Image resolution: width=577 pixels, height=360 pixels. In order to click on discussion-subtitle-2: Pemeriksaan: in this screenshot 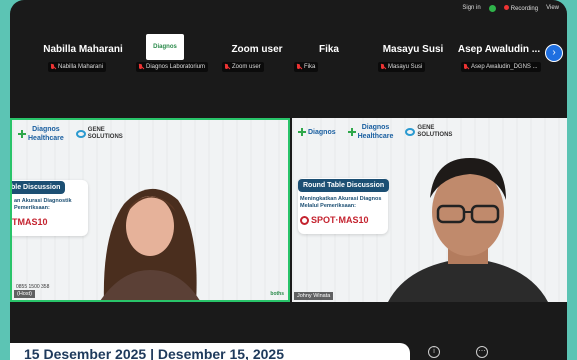, I will do `click(32, 208)`.